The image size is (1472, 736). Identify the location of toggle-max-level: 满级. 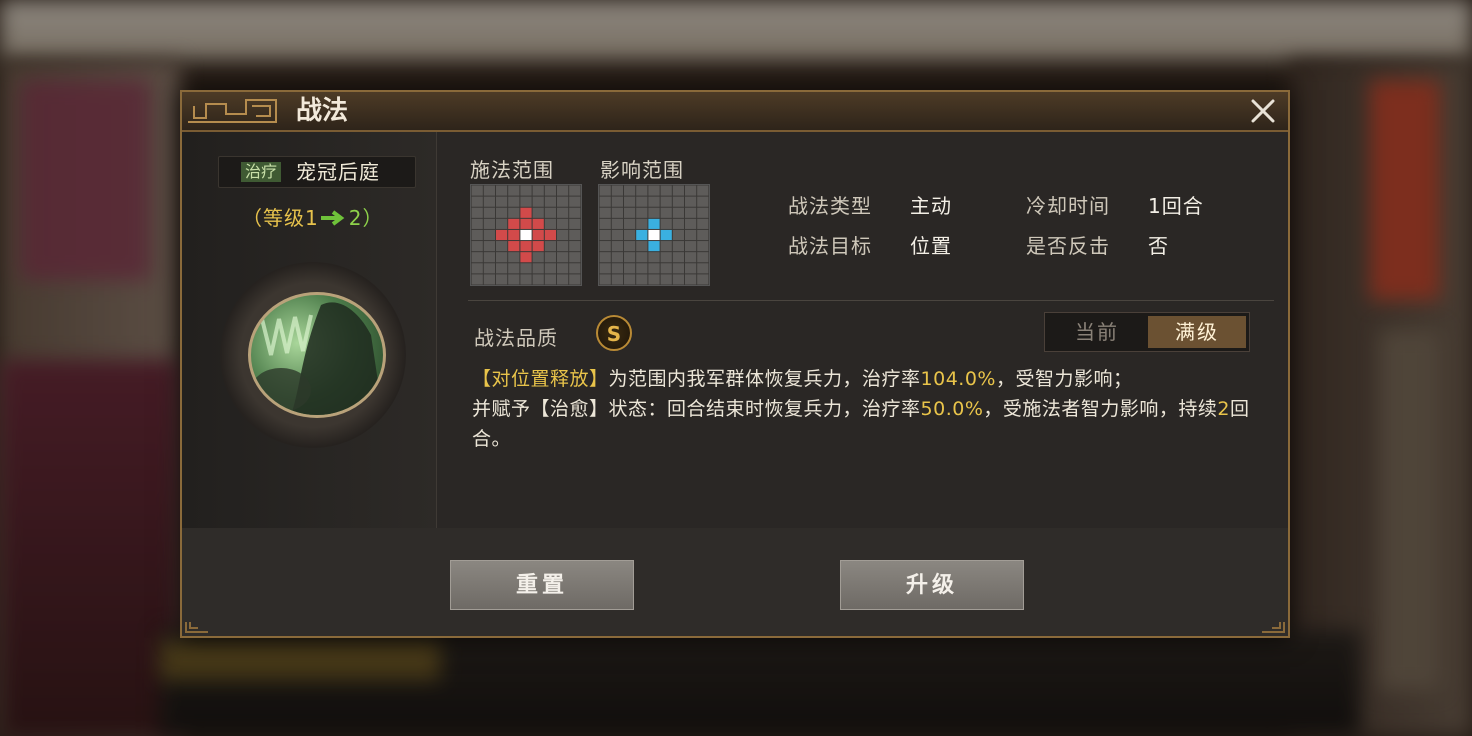
(1197, 332).